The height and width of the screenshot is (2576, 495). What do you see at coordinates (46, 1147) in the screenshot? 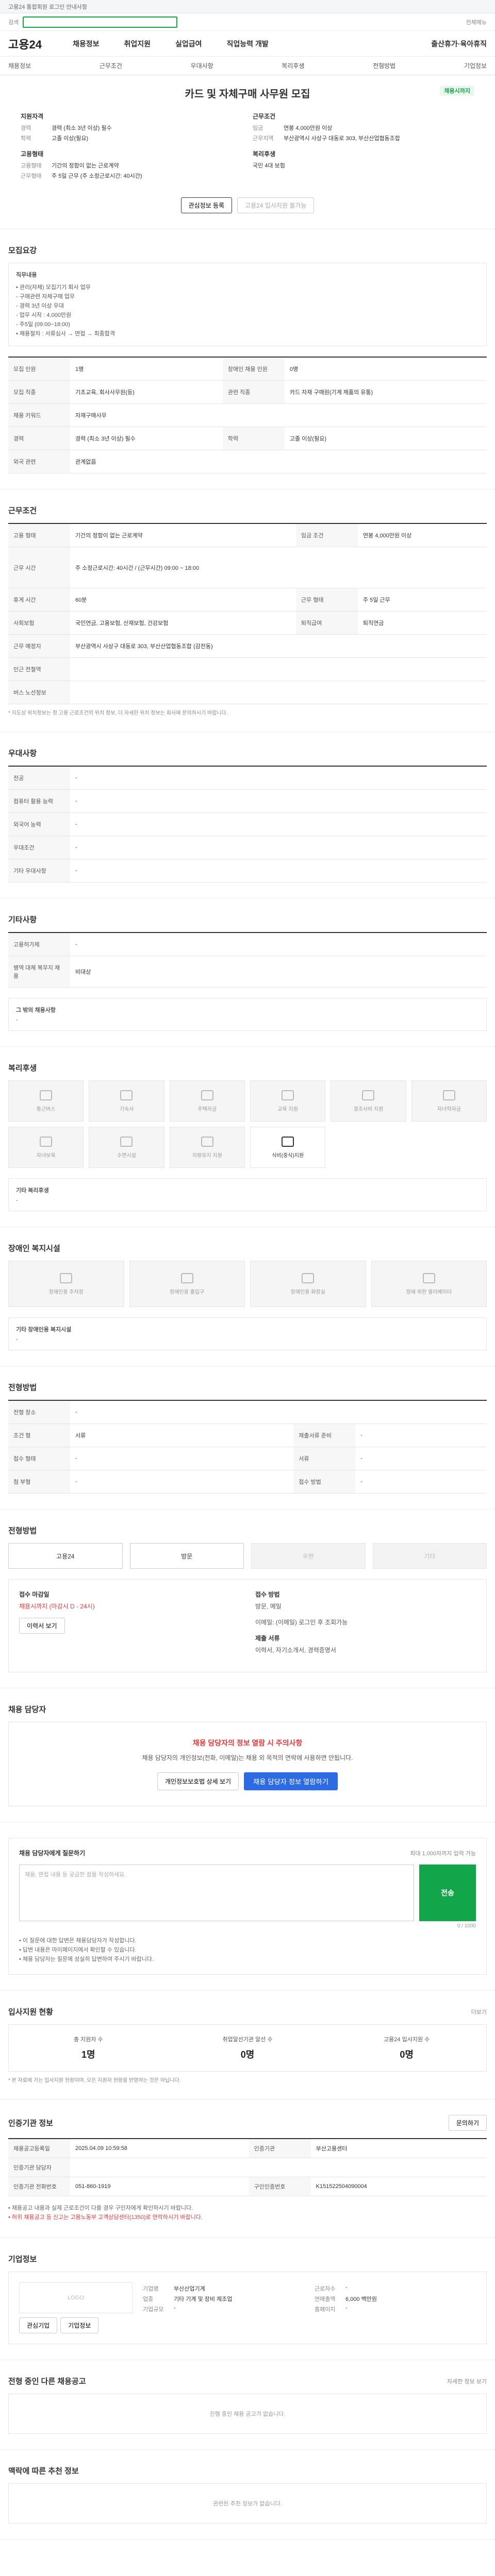
I see `welfare-item: 자녀보육` at bounding box center [46, 1147].